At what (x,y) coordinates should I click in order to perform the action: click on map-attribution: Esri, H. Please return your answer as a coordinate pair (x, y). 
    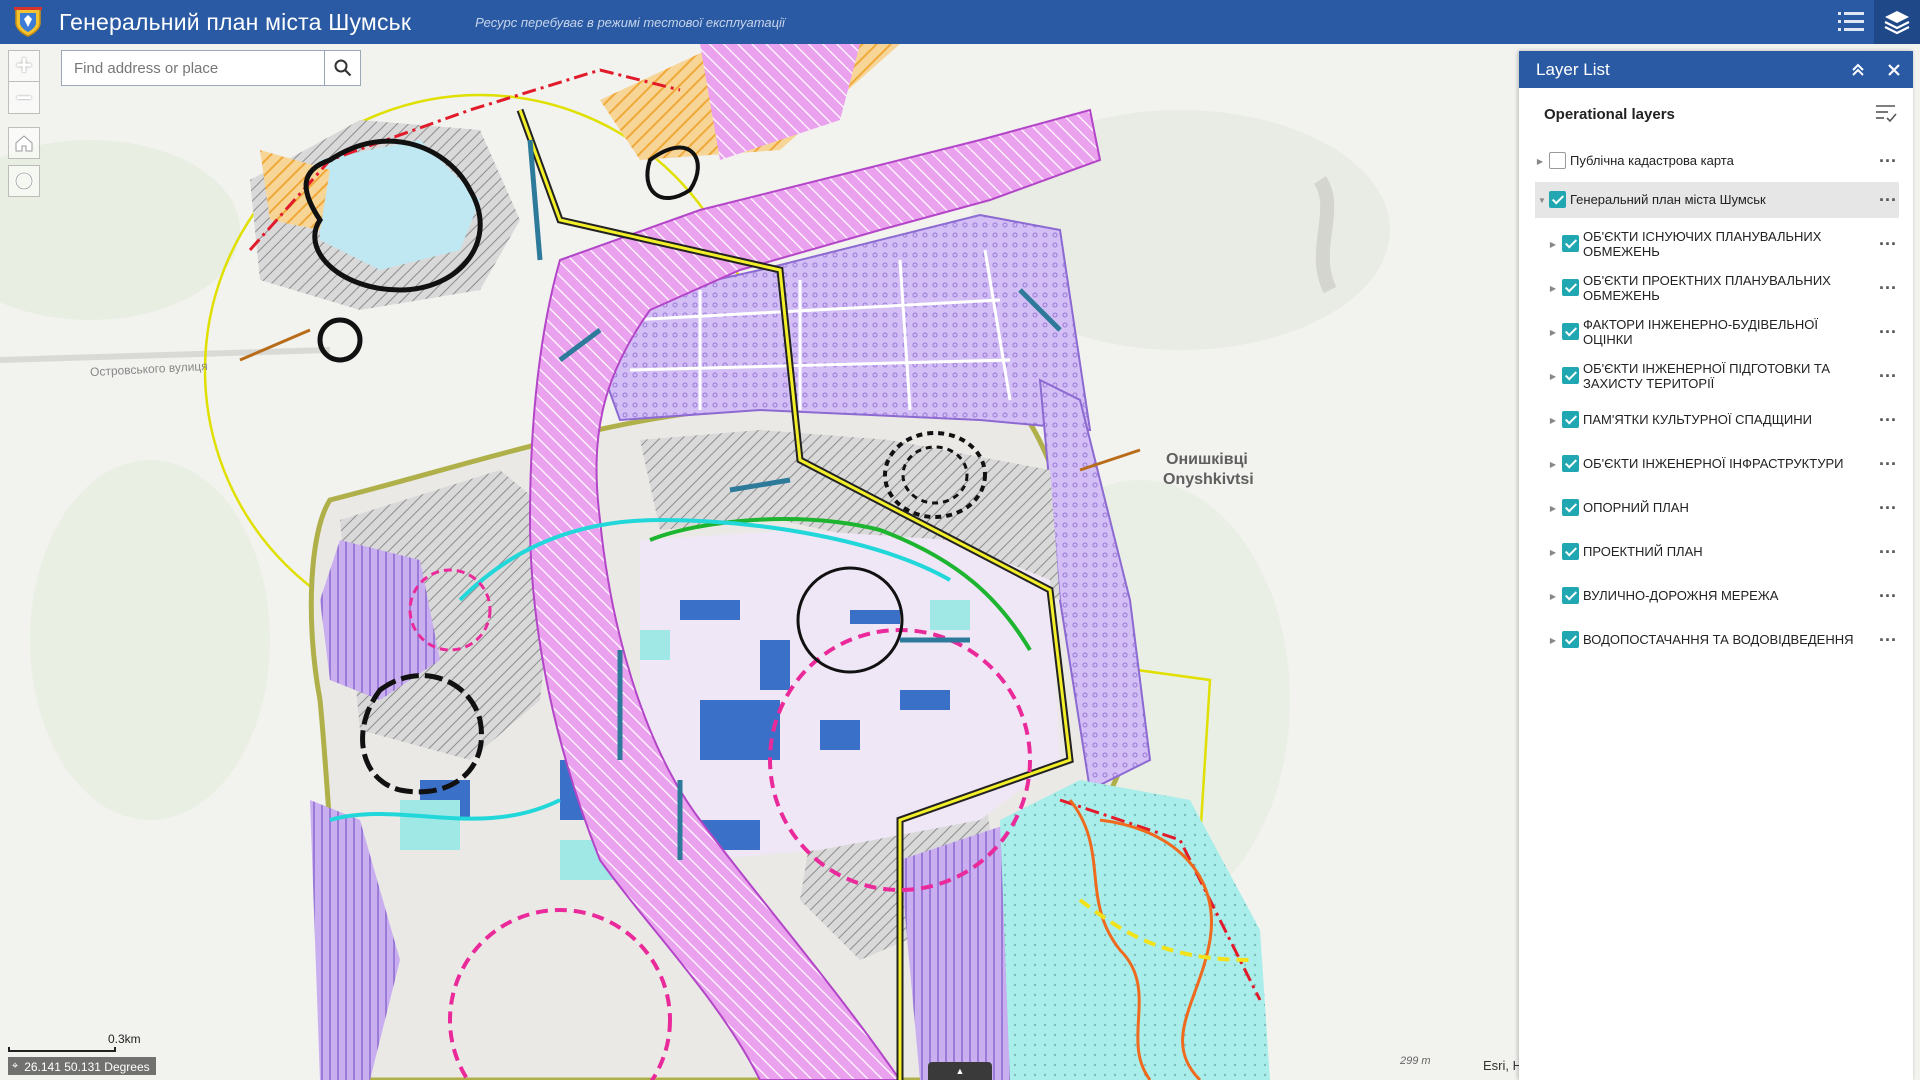
    Looking at the image, I should click on (1502, 1065).